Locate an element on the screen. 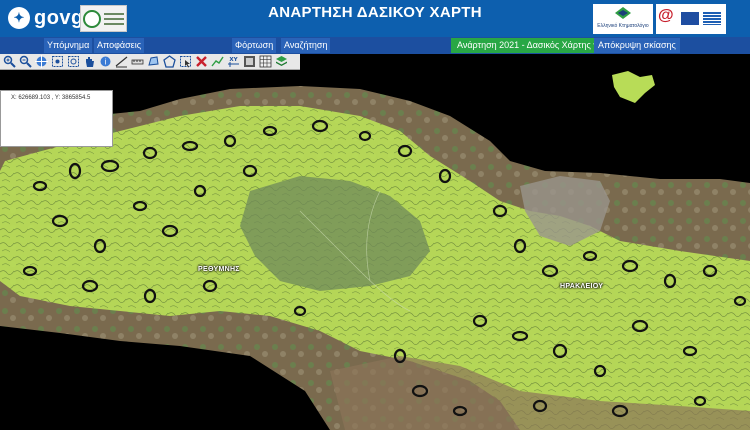  posting-dropdown-label: Ανάρτηση 2021 - Δασικός Χάρτης is located at coordinates (524, 45).